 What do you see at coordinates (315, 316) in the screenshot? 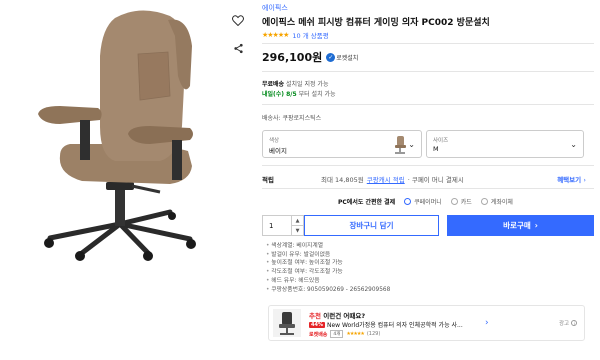
I see `recommendation-prefix: 추천` at bounding box center [315, 316].